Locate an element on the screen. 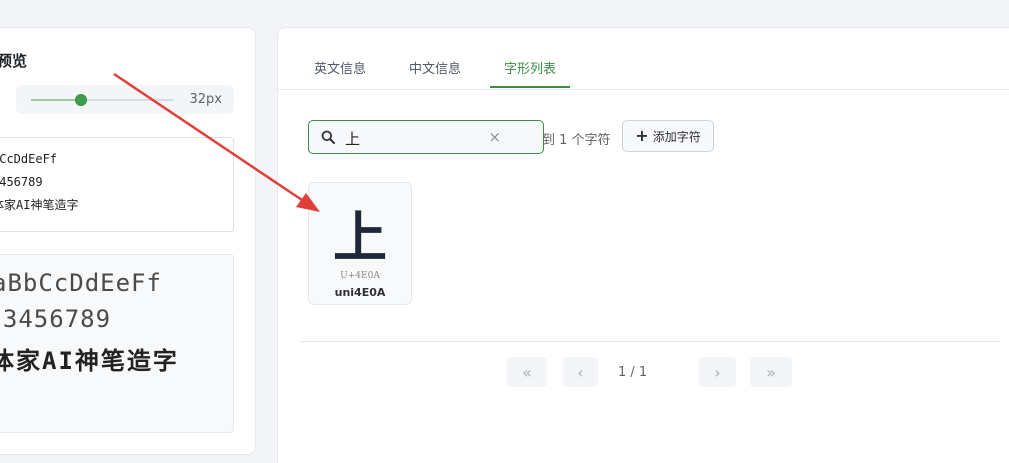 This screenshot has height=463, width=1009. clear-search-icon: × is located at coordinates (494, 137).